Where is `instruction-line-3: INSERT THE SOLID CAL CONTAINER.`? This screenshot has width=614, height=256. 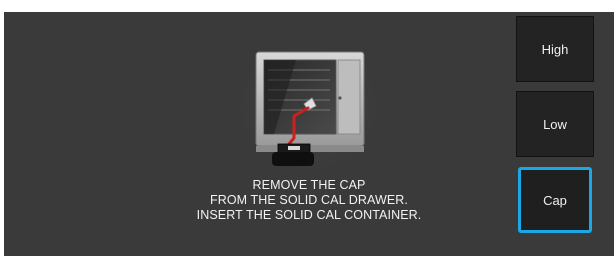
instruction-line-3: INSERT THE SOLID CAL CONTAINER. is located at coordinates (309, 215).